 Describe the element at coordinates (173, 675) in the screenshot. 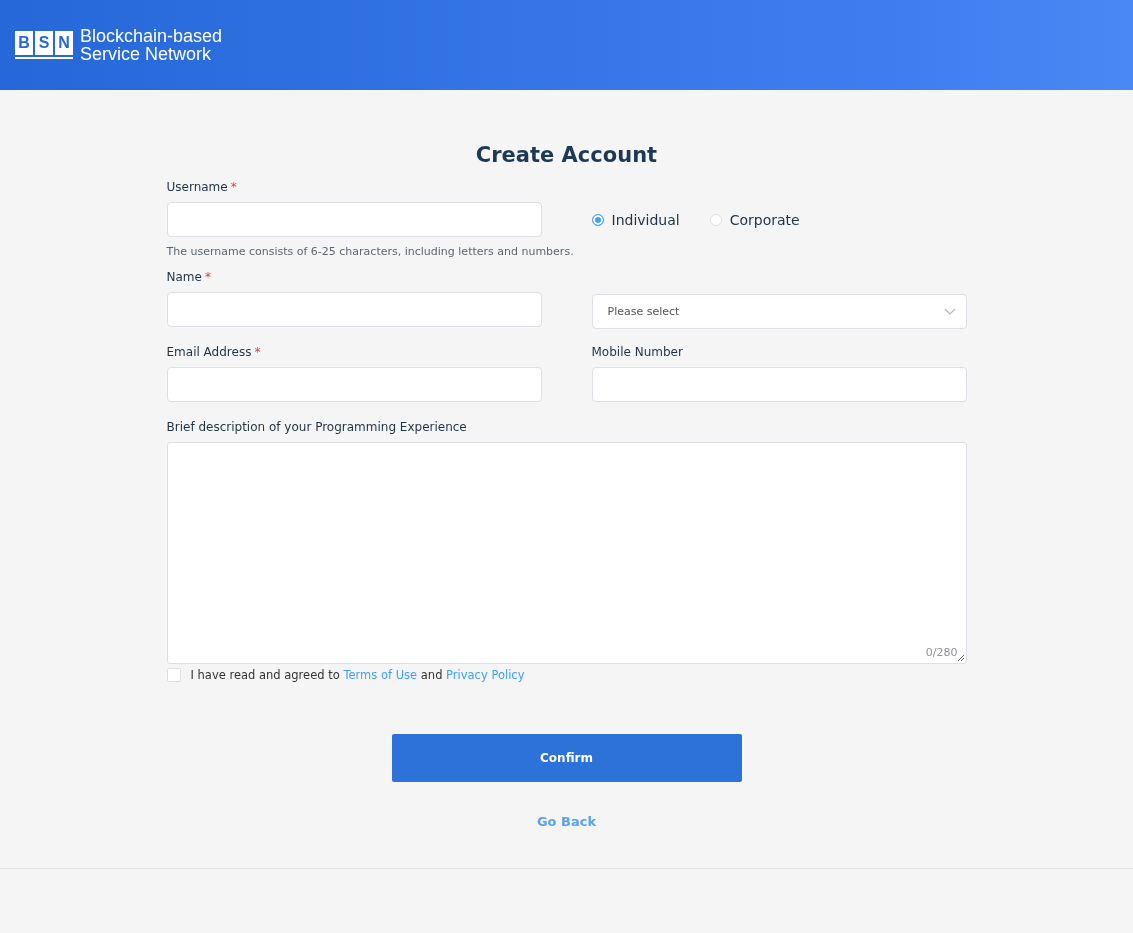

I see `agree-checkbox` at that location.